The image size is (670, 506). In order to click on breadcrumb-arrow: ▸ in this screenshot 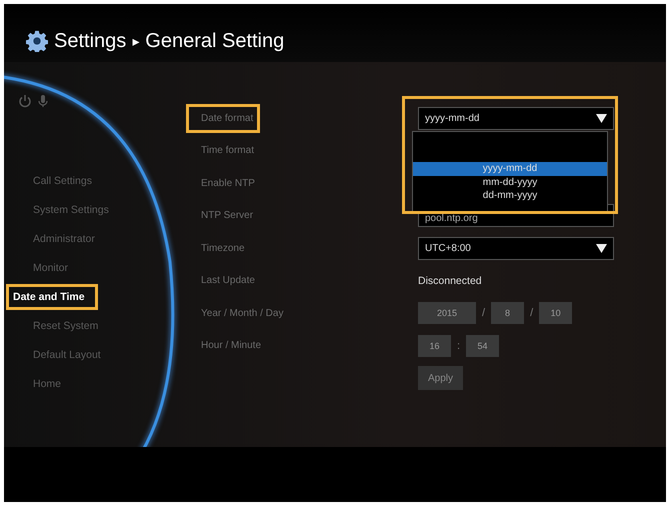, I will do `click(136, 41)`.